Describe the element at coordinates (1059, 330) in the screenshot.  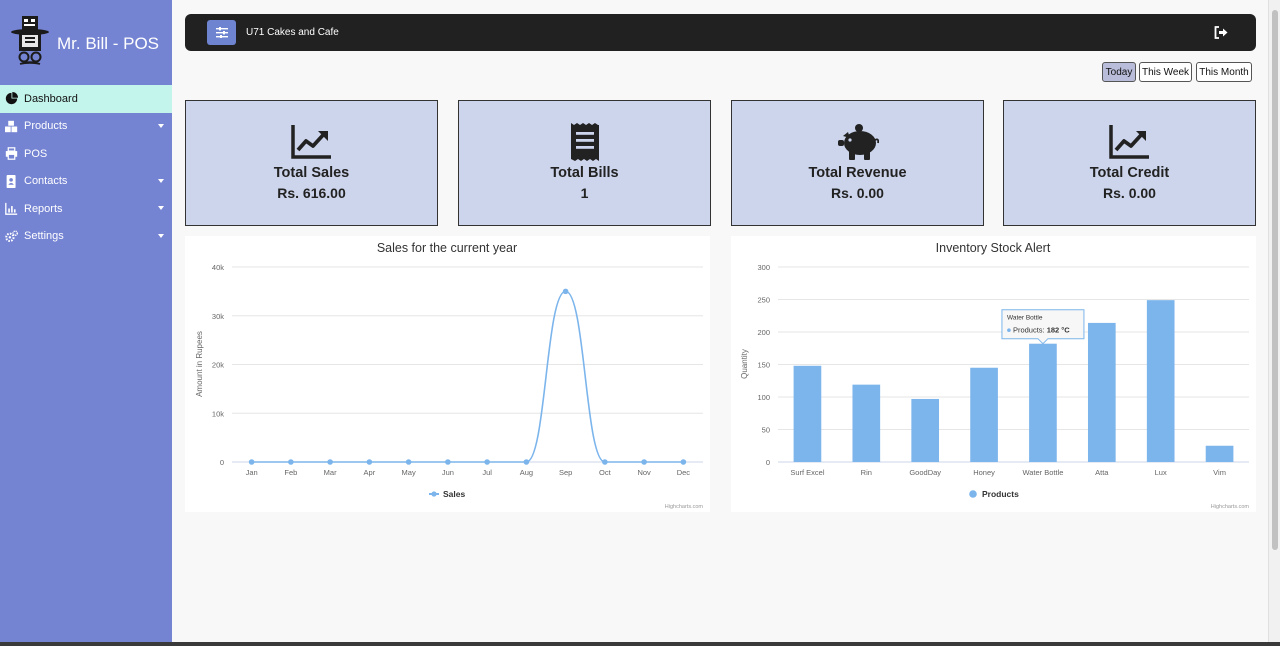
I see `tooltip-value: 182 °C` at that location.